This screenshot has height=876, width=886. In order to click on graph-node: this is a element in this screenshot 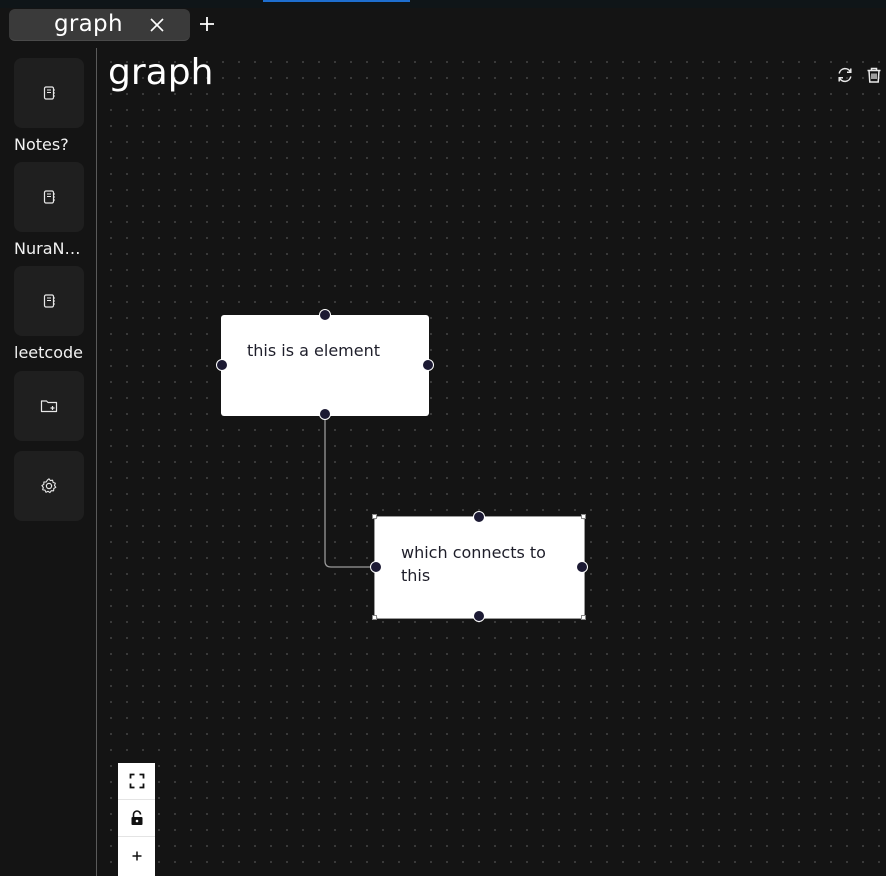, I will do `click(325, 364)`.